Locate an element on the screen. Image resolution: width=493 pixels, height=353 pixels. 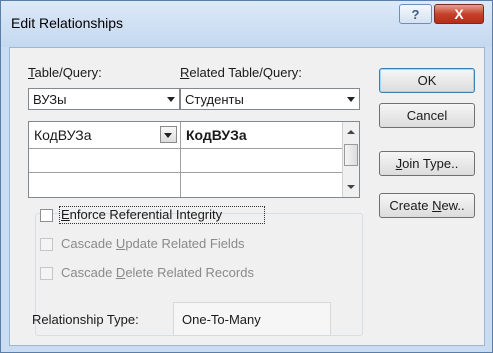
grid-scrollbar is located at coordinates (350, 159).